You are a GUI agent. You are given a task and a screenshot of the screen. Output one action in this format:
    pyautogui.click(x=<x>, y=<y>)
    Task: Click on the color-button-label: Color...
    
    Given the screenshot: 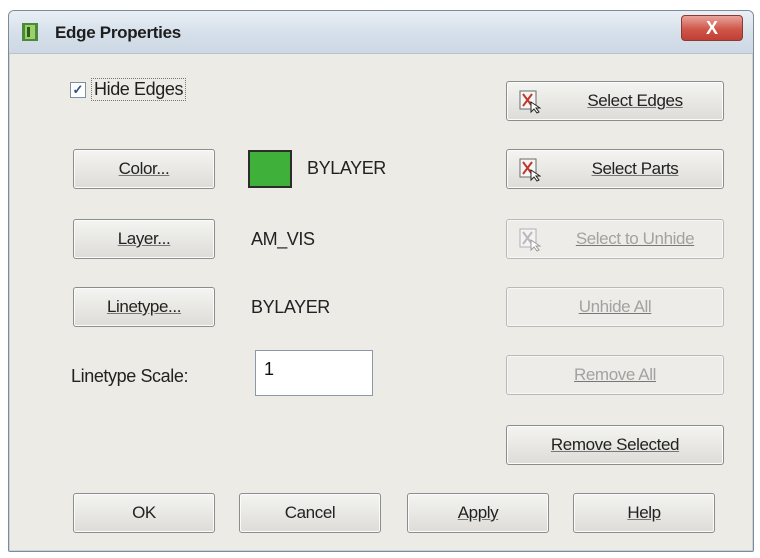 What is the action you would take?
    pyautogui.click(x=144, y=168)
    